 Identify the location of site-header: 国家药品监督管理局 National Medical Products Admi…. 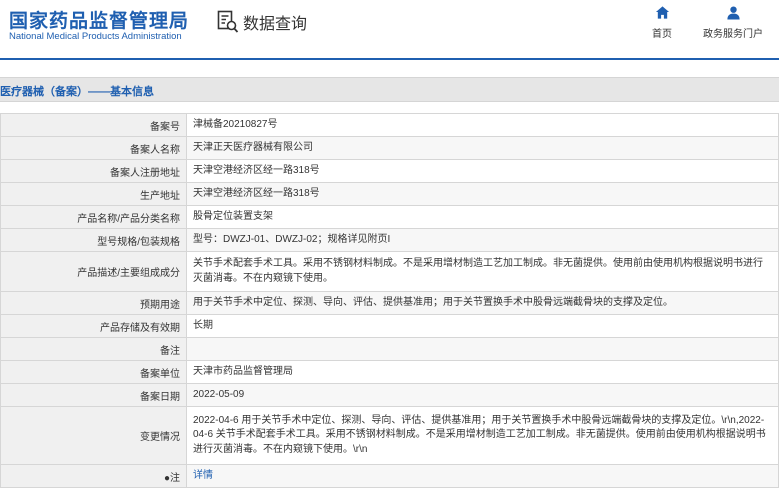
(389, 29).